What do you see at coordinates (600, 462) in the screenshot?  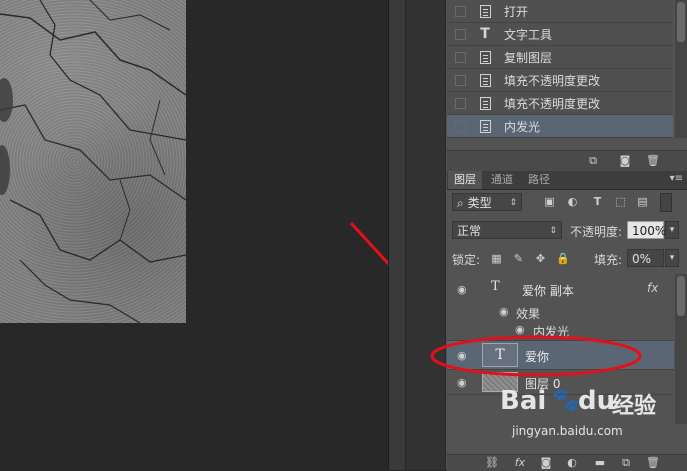 I see `new-group-icon: ▬` at bounding box center [600, 462].